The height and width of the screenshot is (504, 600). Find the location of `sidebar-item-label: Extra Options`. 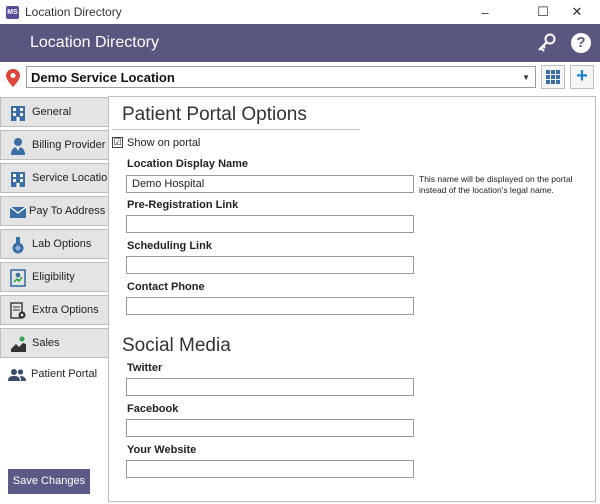

sidebar-item-label: Extra Options is located at coordinates (65, 310).